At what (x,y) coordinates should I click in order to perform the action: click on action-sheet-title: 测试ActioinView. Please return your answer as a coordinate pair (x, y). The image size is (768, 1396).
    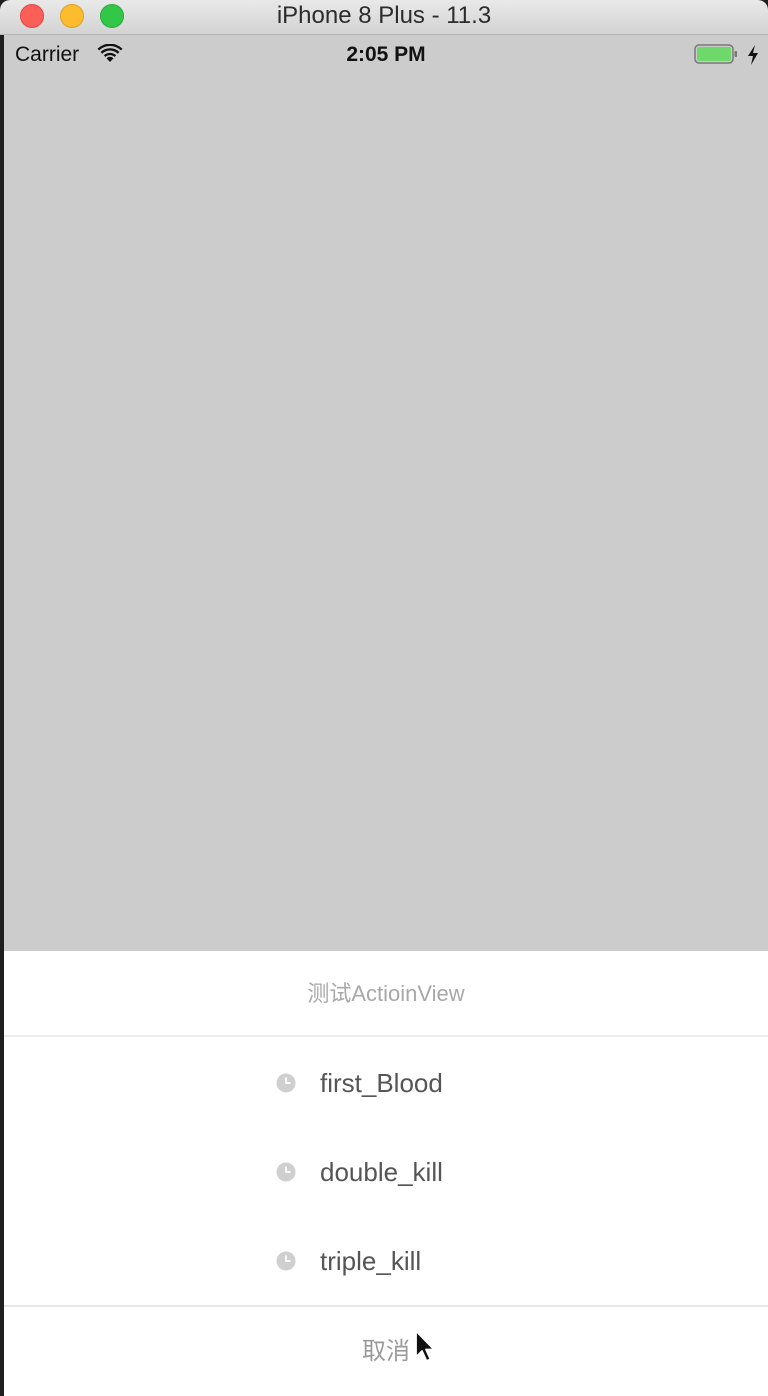
    Looking at the image, I should click on (386, 994).